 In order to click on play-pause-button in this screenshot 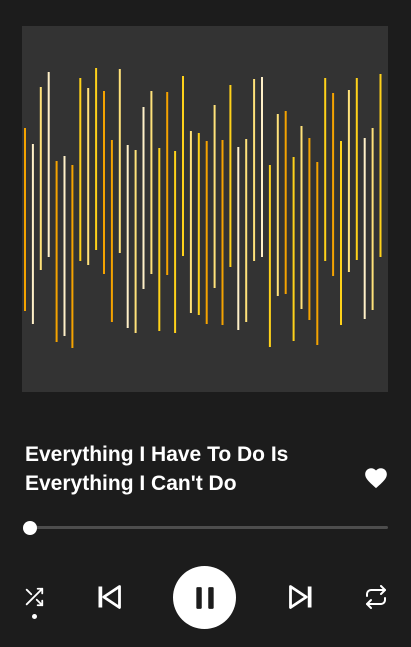, I will do `click(204, 597)`.